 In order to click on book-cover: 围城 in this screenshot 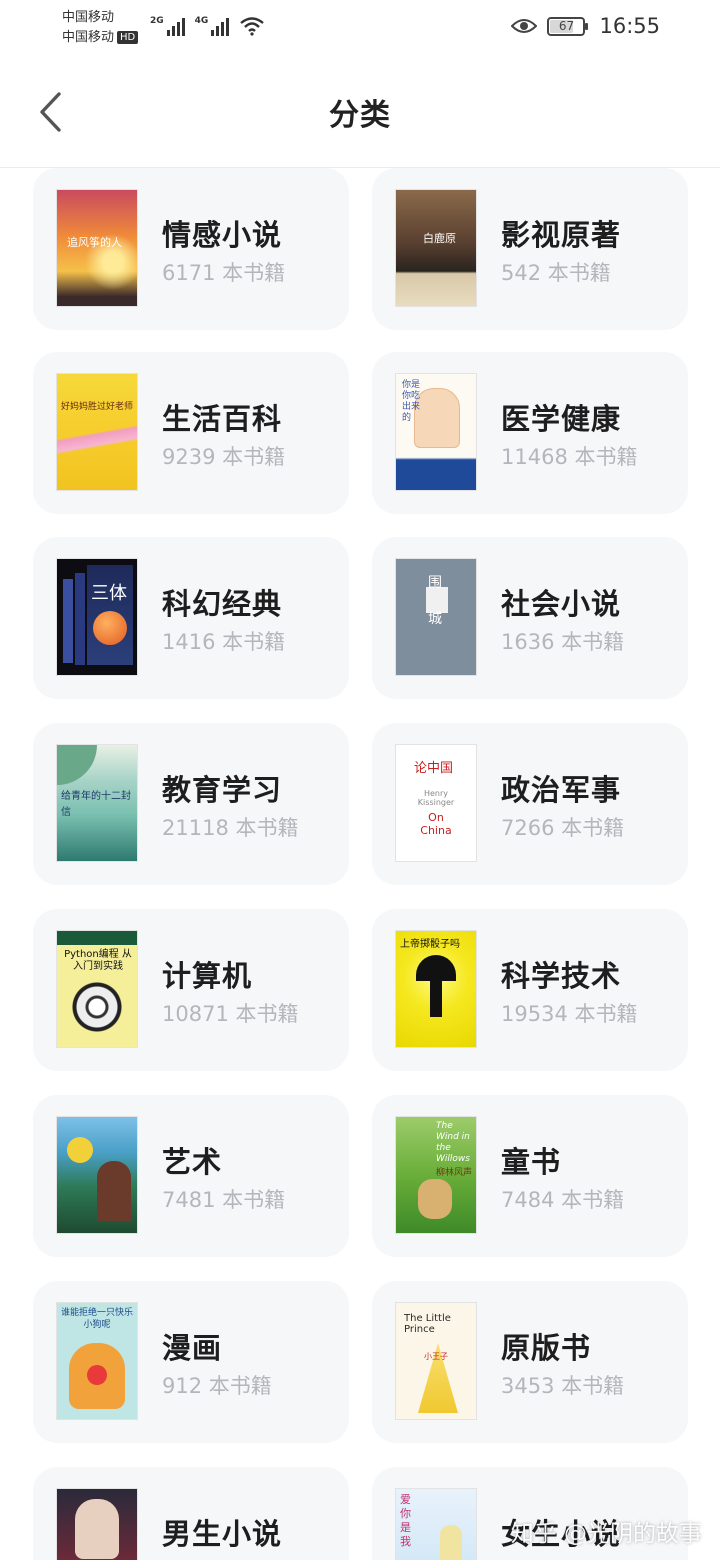, I will do `click(436, 617)`.